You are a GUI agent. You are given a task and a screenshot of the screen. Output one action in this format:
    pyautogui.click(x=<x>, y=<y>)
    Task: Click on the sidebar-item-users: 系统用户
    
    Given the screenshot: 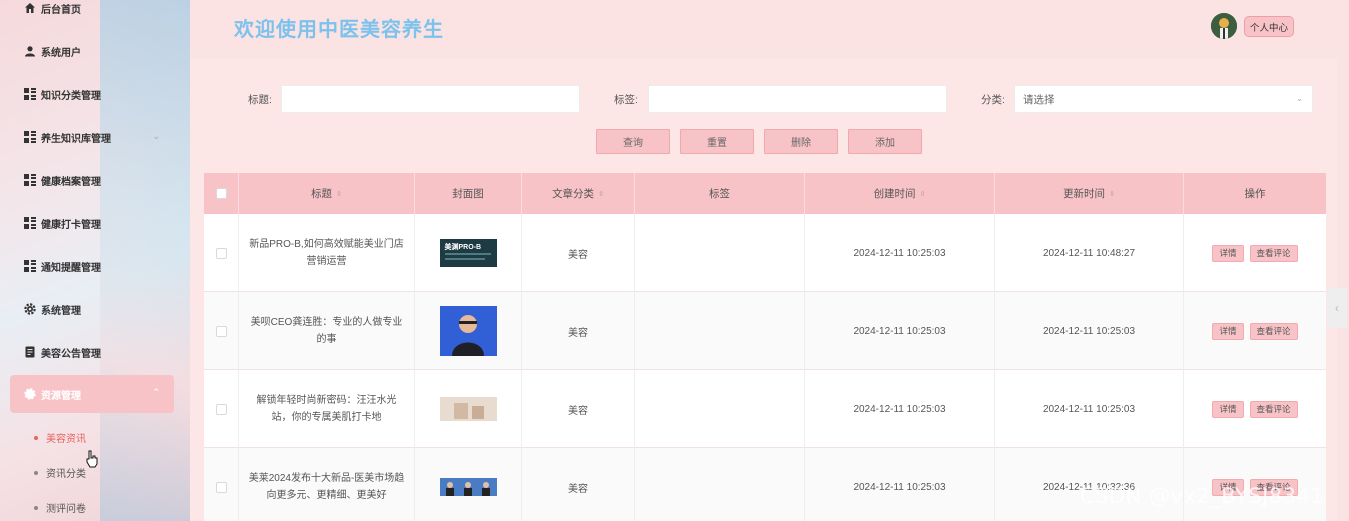 What is the action you would take?
    pyautogui.click(x=92, y=51)
    